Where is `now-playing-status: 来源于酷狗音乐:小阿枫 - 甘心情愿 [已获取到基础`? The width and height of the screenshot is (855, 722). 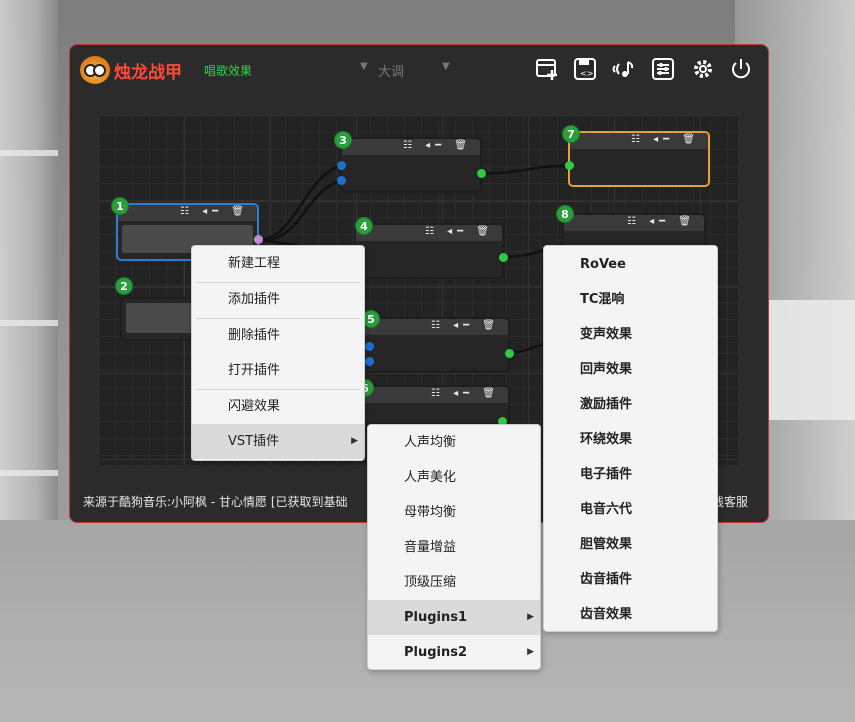 now-playing-status: 来源于酷狗音乐:小阿枫 - 甘心情愿 [已获取到基础 is located at coordinates (215, 502).